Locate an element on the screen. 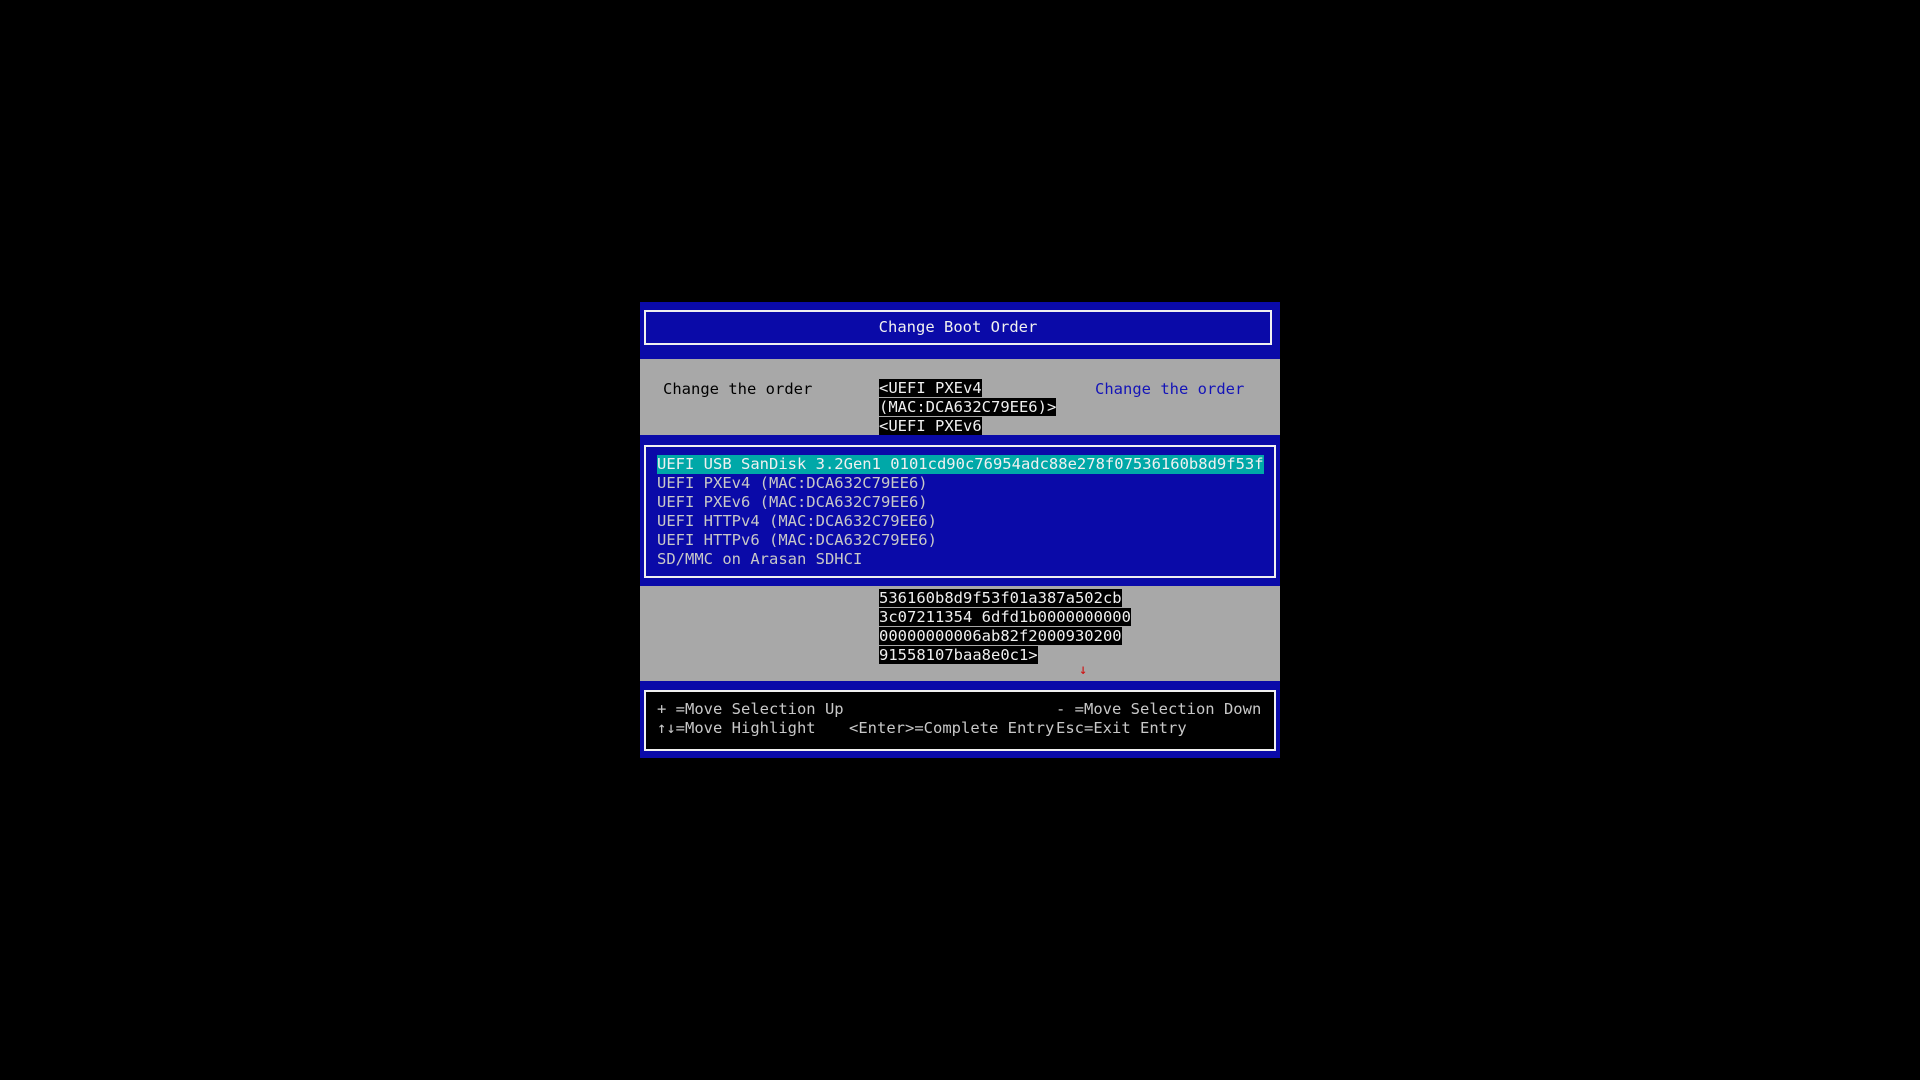 The image size is (1920, 1080). boot-option-item: SD/MMC on Arasan SDHCI is located at coordinates (759, 559).